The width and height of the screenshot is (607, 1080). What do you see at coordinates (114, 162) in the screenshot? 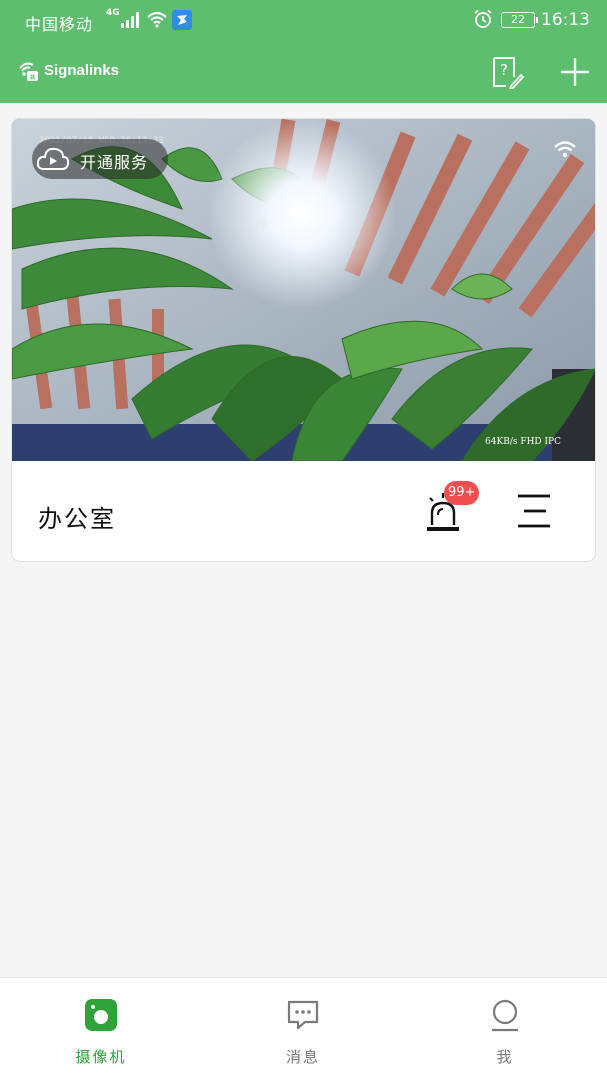
I see `cloud-service-label: 开通服务` at bounding box center [114, 162].